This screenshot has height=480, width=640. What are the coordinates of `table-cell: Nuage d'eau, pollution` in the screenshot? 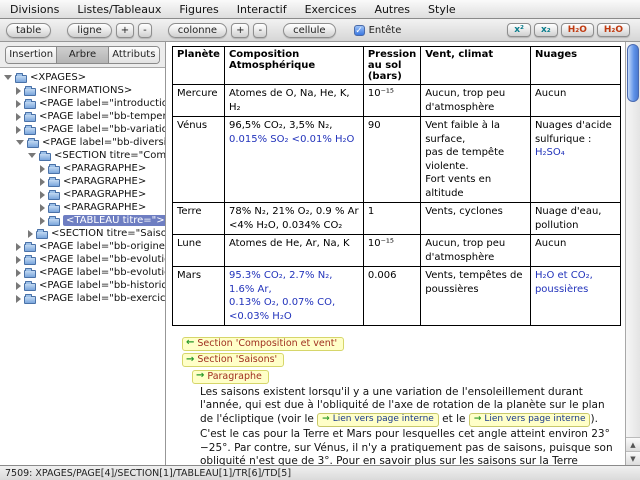 It's located at (575, 218).